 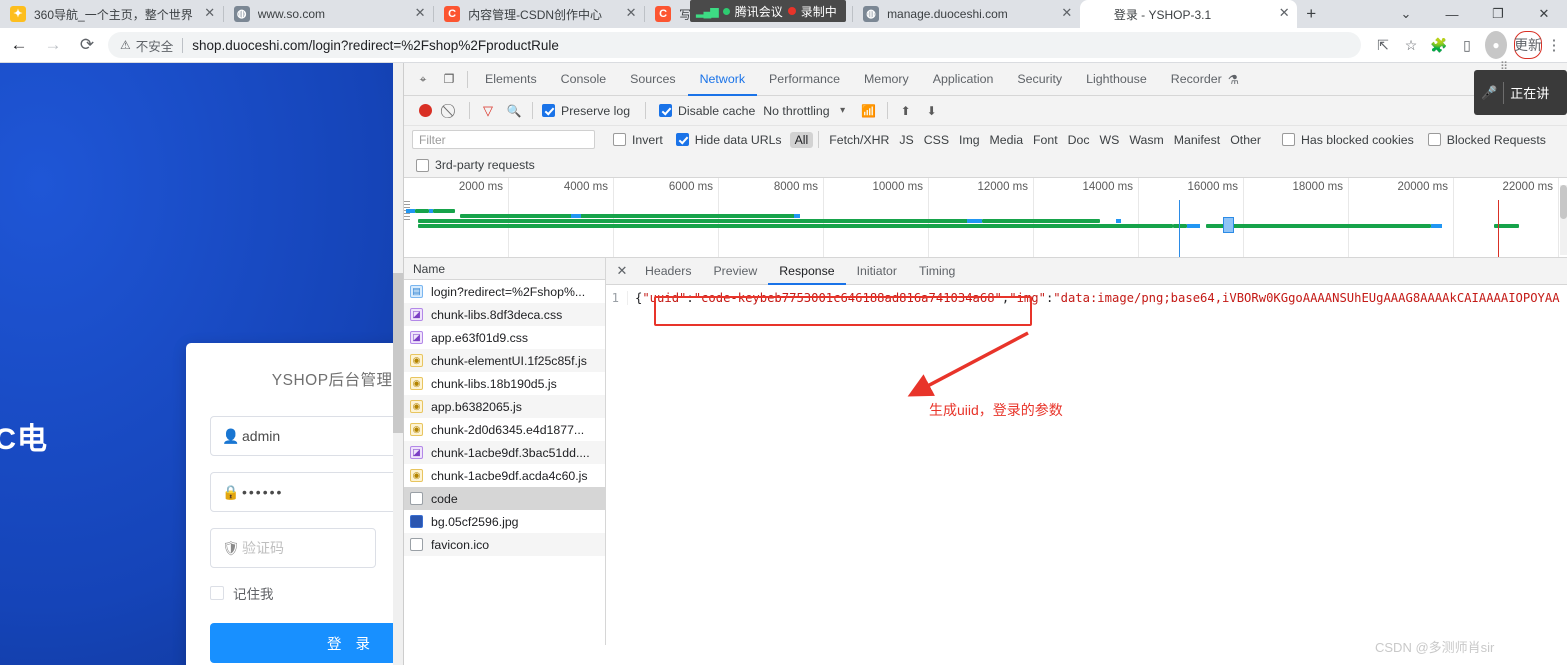 I want to click on devtools-tab-elements: Elements, so click(x=511, y=79).